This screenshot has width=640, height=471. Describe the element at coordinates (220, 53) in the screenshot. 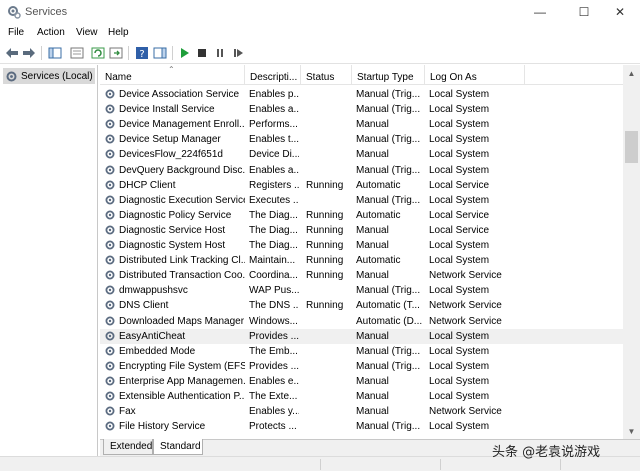

I see `pause-service-button` at that location.